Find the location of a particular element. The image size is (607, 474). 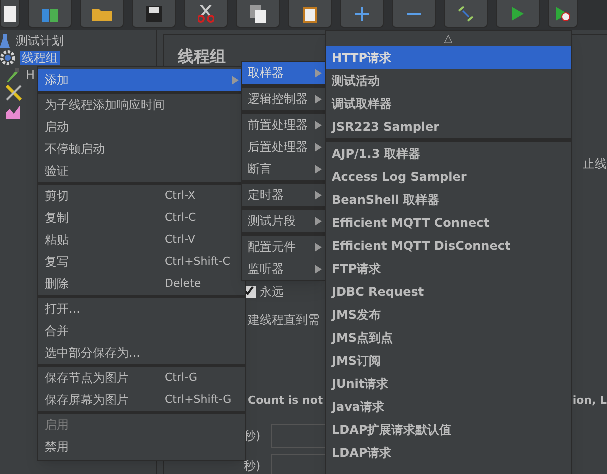

tree-item: H is located at coordinates (31, 75).